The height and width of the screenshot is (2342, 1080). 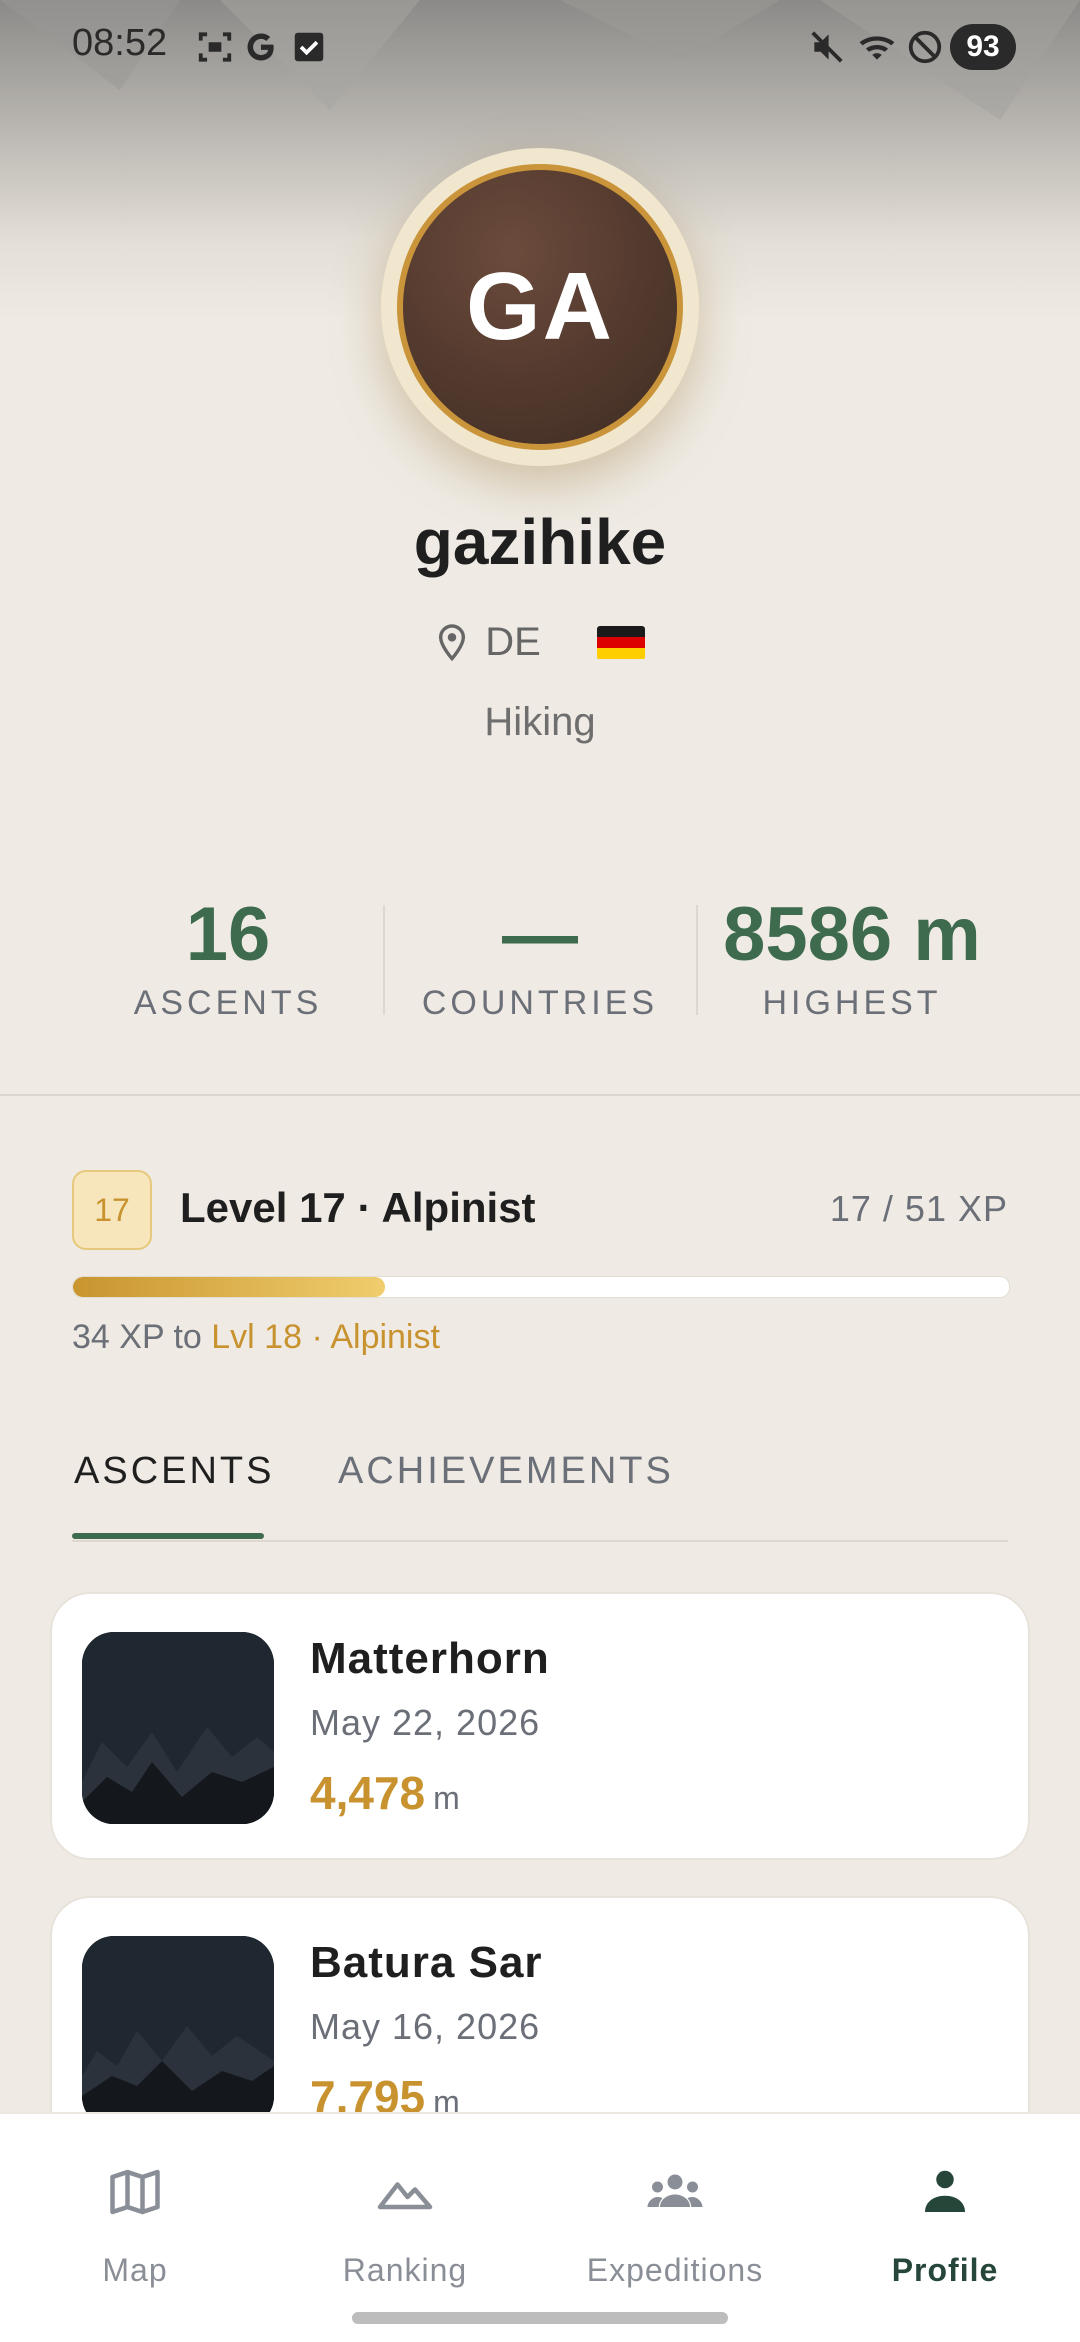 I want to click on status-bar: 08:52 93, so click(x=540, y=48).